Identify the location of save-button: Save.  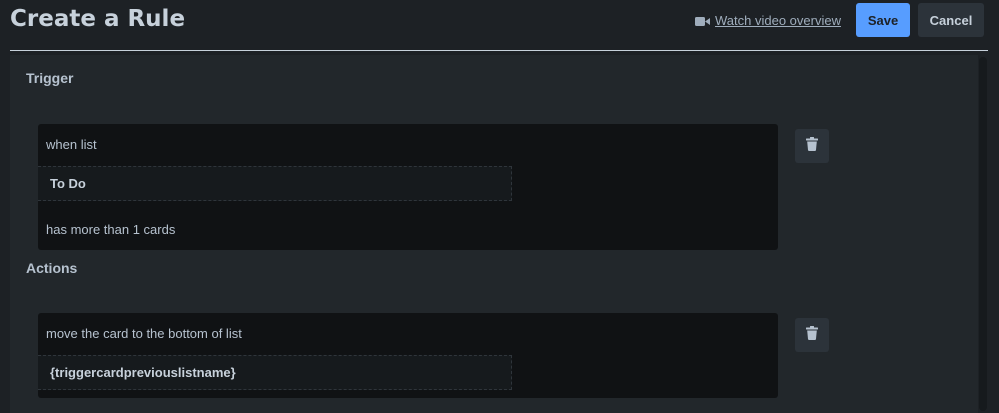
(883, 20).